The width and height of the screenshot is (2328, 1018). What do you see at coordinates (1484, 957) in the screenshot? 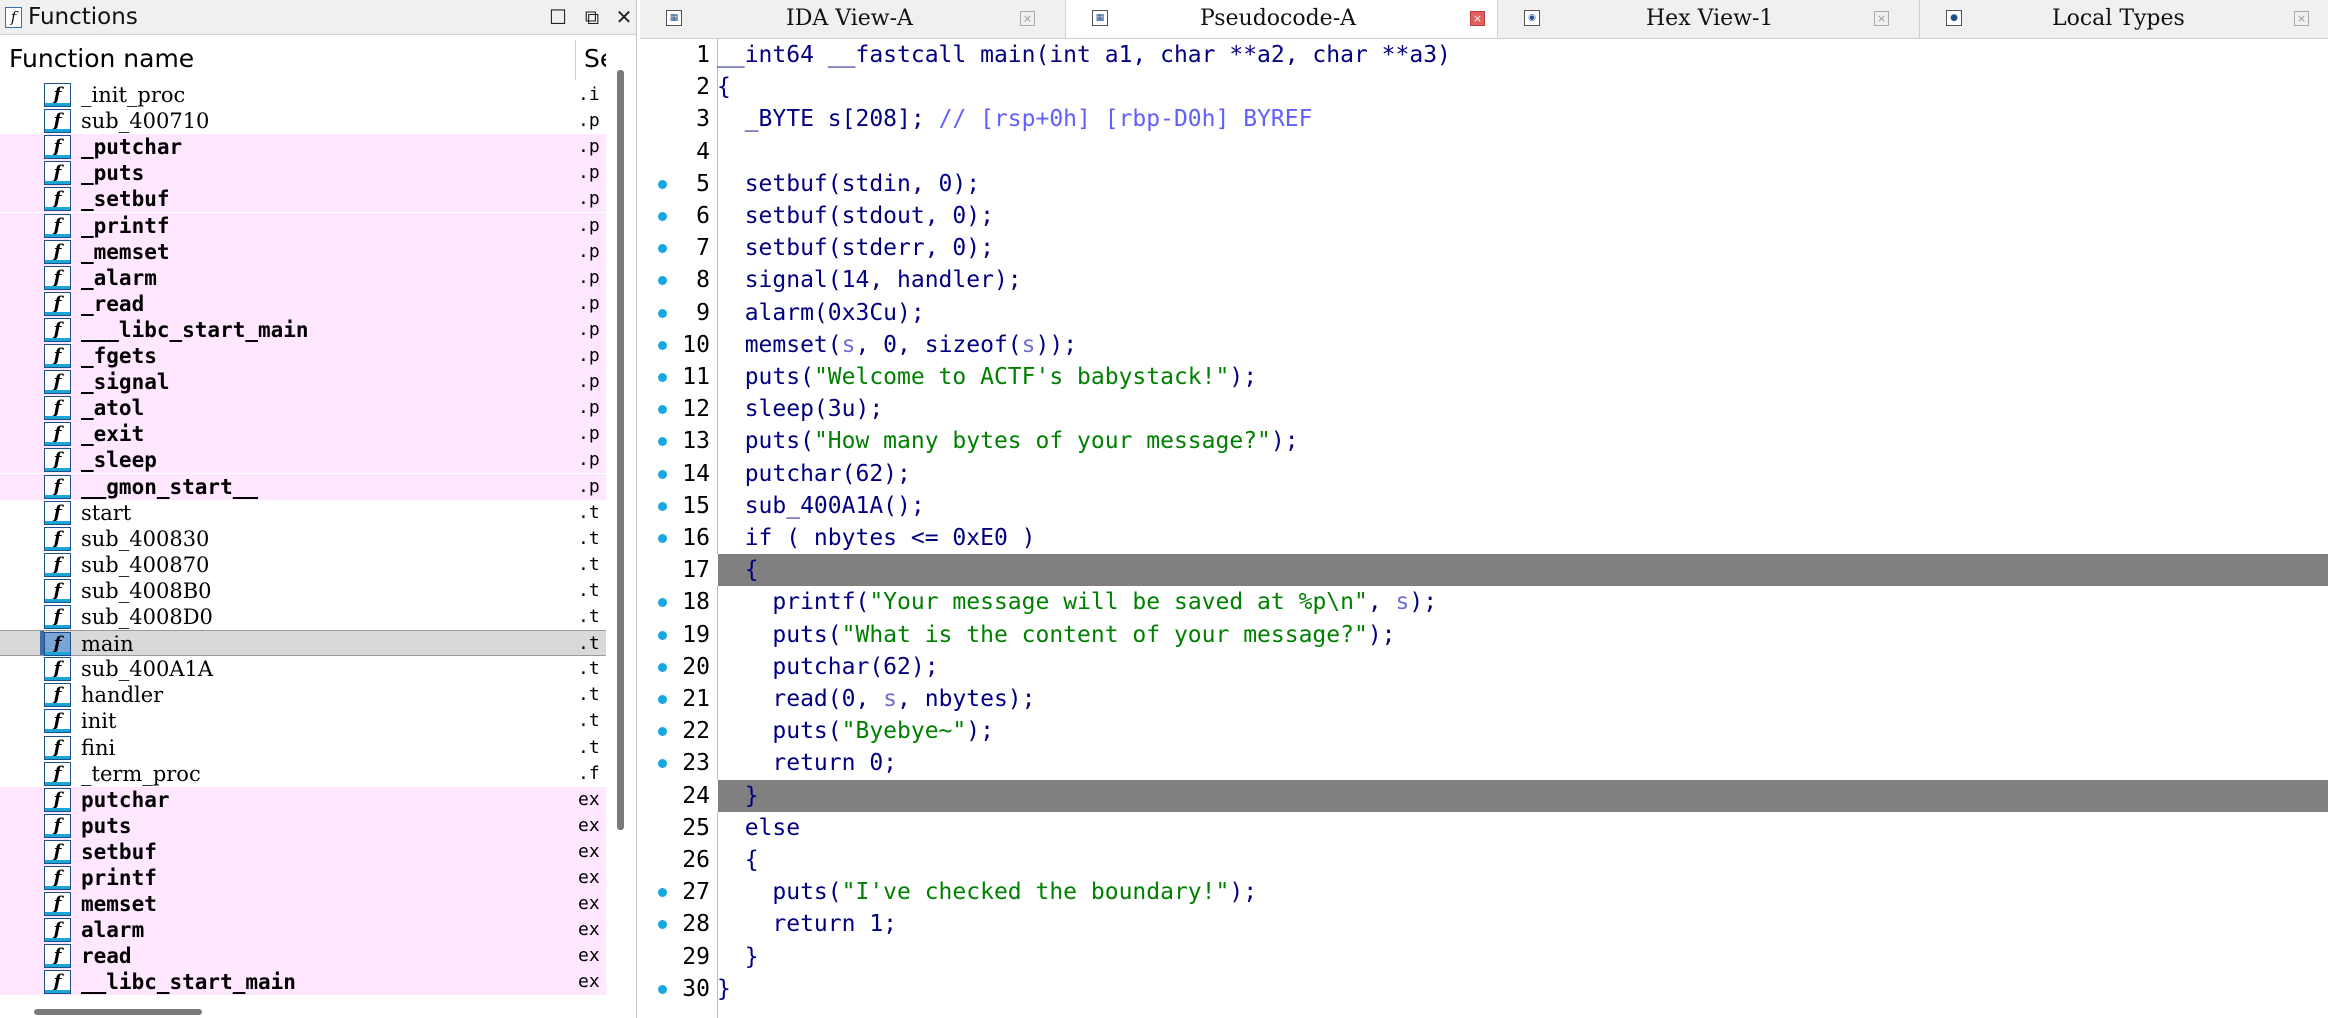
I see `code-line: 29 }` at bounding box center [1484, 957].